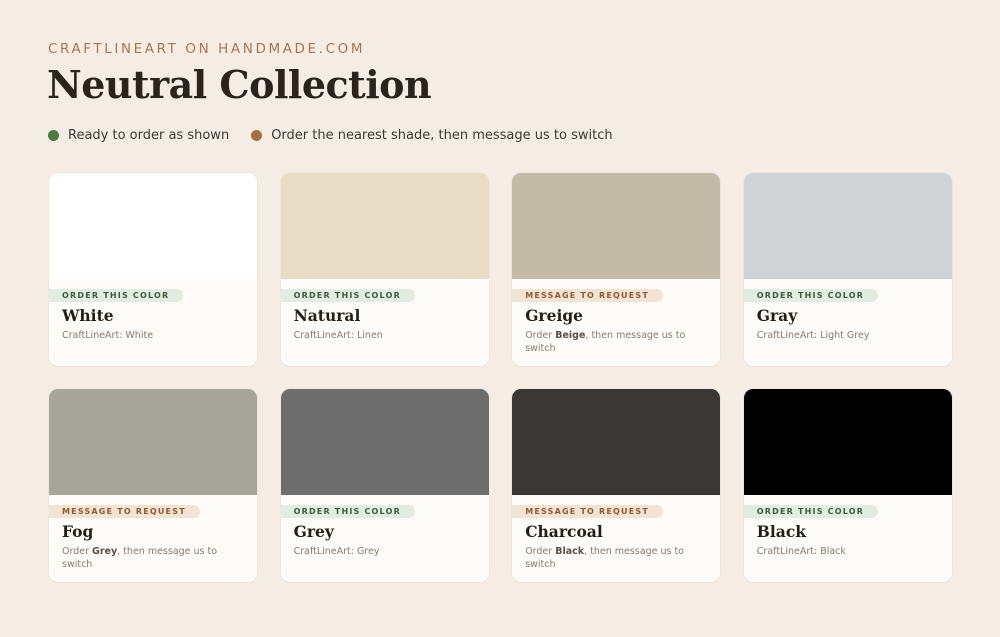 The width and height of the screenshot is (1000, 637). What do you see at coordinates (777, 315) in the screenshot?
I see `color-name: Gray` at bounding box center [777, 315].